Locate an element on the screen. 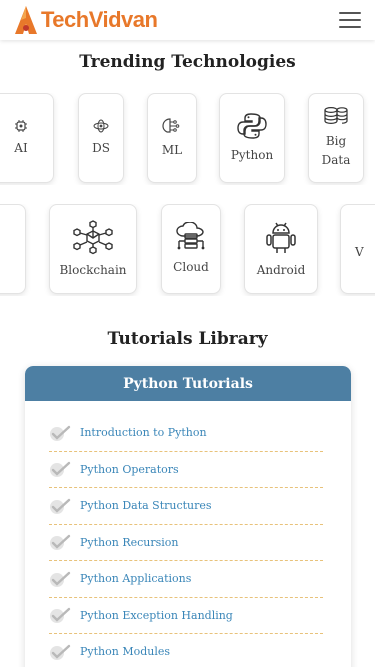  machine-learning-icon is located at coordinates (171, 125).